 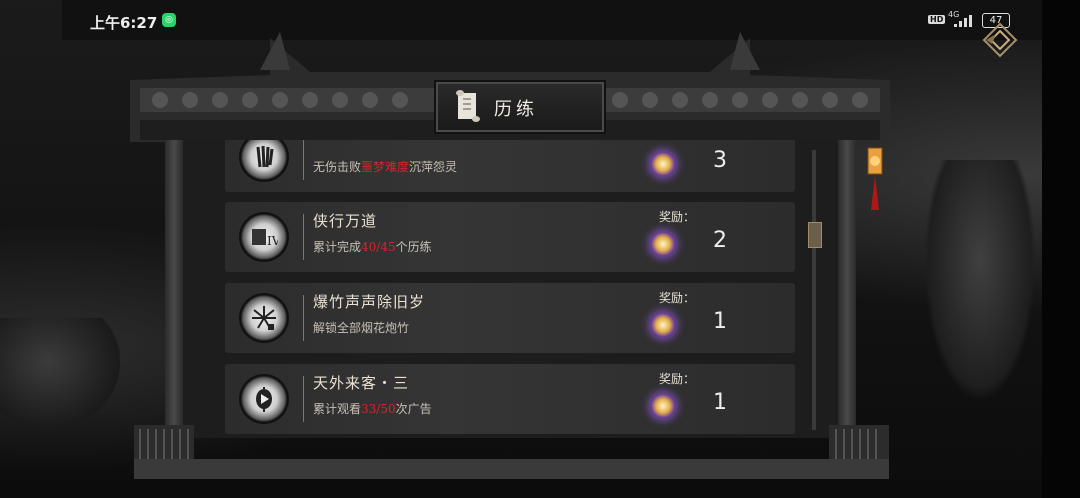 I want to click on hd-badge: HD, so click(x=937, y=19).